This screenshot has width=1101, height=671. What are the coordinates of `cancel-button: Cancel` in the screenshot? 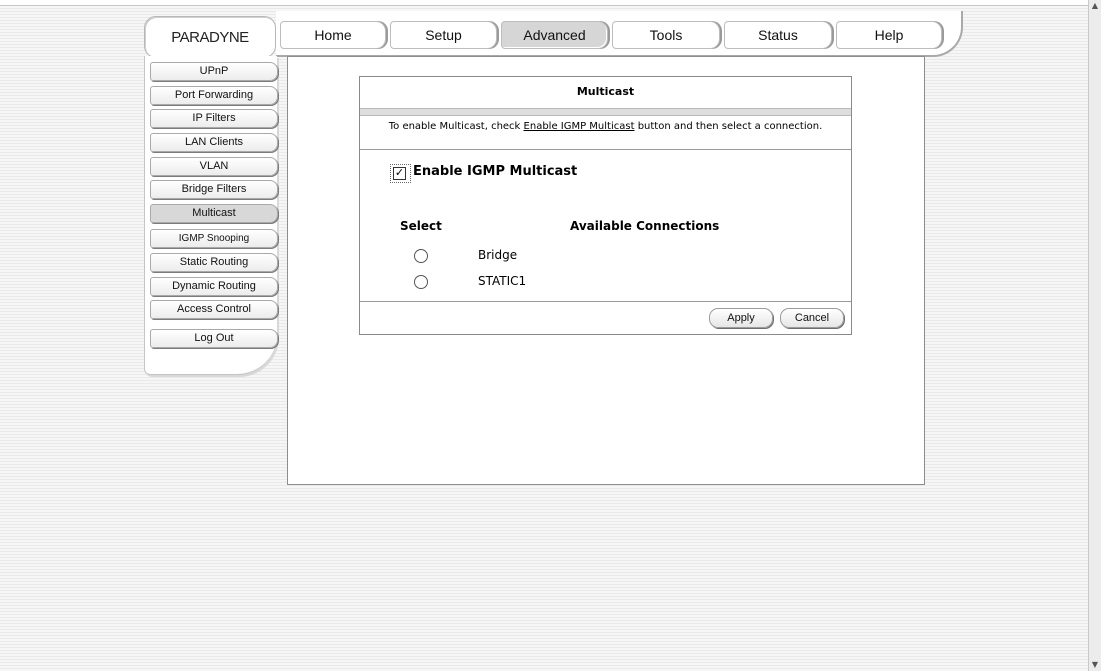 It's located at (812, 318).